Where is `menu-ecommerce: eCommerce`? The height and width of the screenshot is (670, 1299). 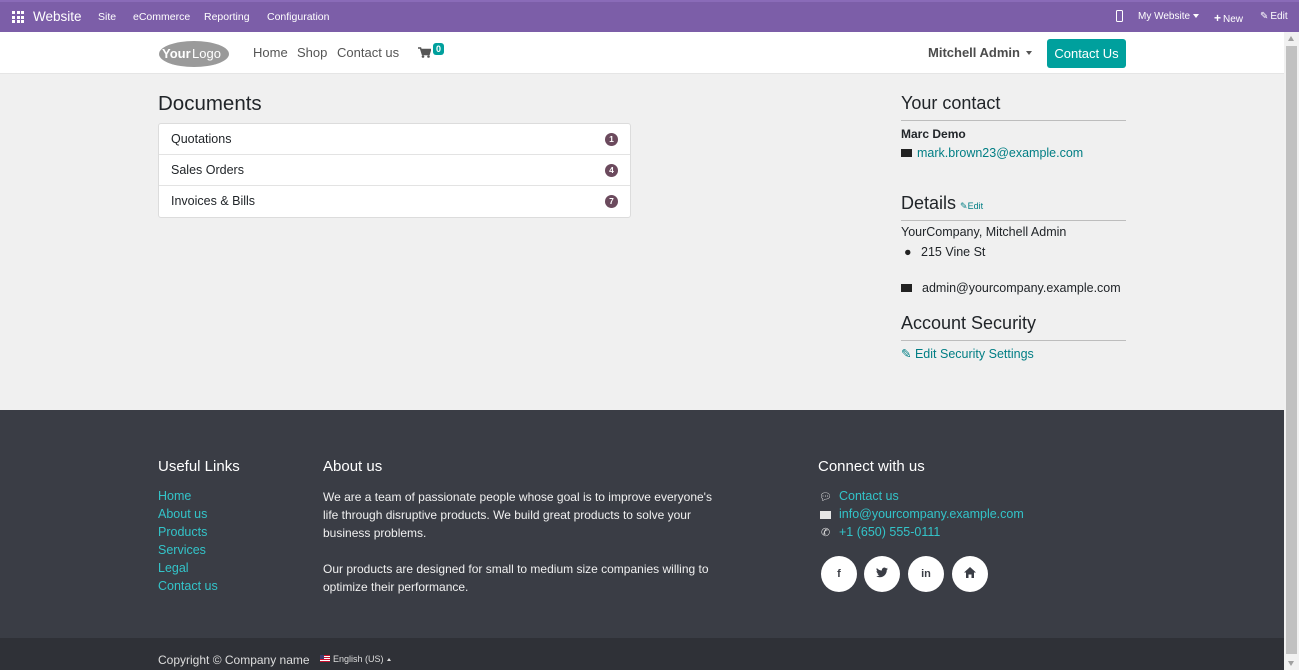
menu-ecommerce: eCommerce is located at coordinates (161, 17).